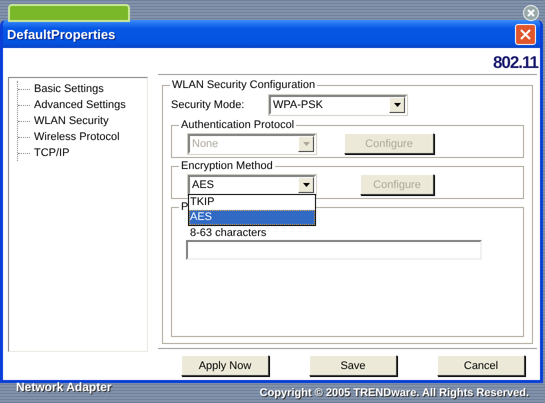 This screenshot has height=403, width=545. Describe the element at coordinates (252, 202) in the screenshot. I see `dropdown-option: TKIP` at that location.